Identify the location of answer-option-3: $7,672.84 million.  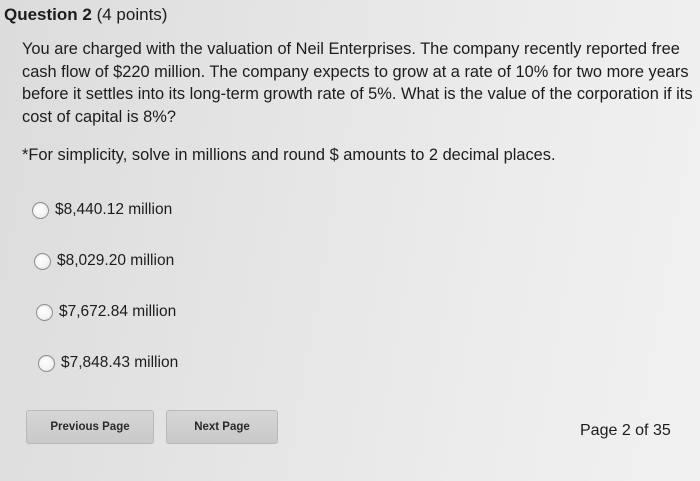
(106, 312).